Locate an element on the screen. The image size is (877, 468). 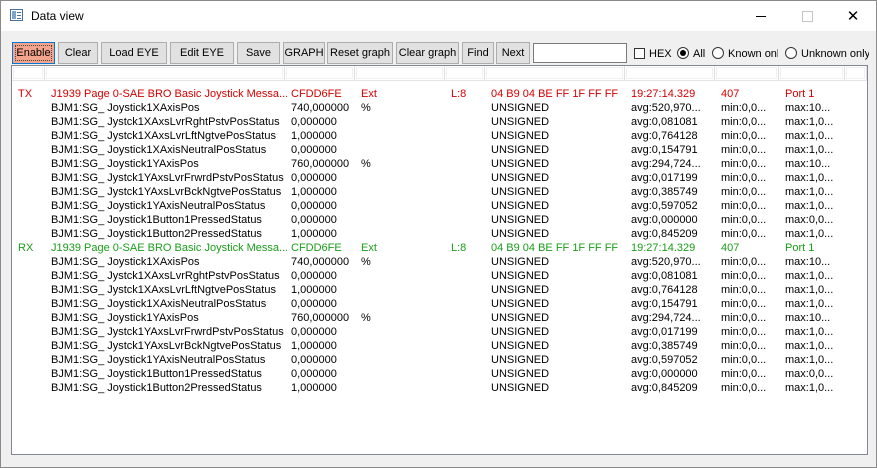
hex-checkbox is located at coordinates (639, 53).